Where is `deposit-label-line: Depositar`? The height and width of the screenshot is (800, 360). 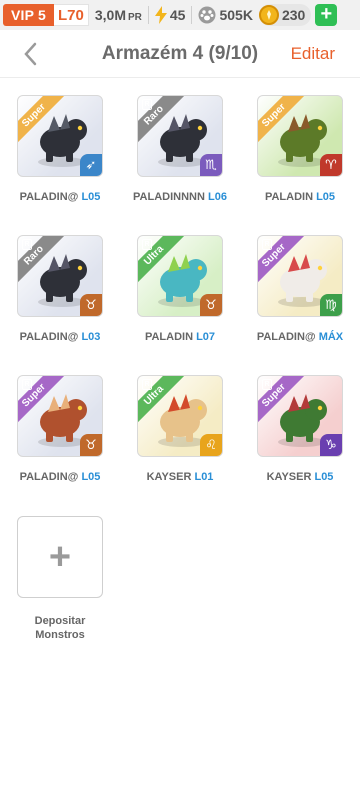
deposit-label-line: Depositar is located at coordinates (60, 621).